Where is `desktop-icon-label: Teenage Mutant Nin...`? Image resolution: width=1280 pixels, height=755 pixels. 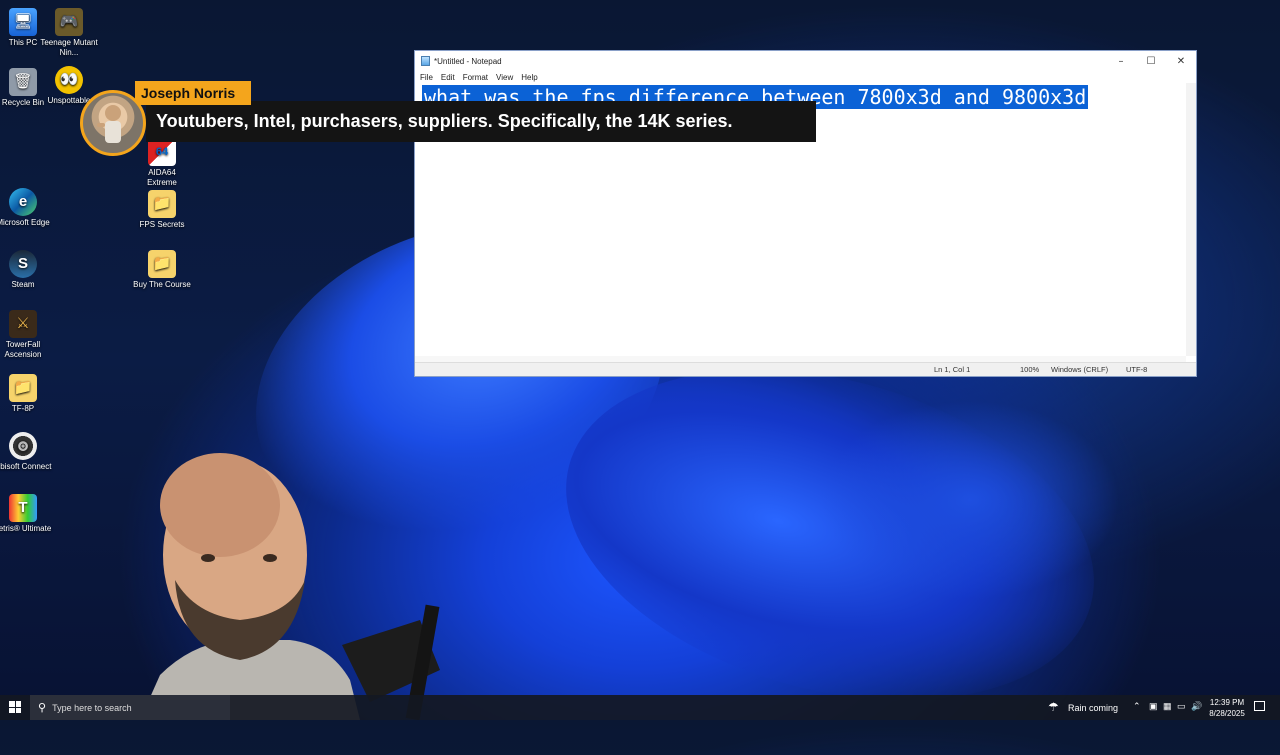
desktop-icon-label: Teenage Mutant Nin... is located at coordinates (69, 47).